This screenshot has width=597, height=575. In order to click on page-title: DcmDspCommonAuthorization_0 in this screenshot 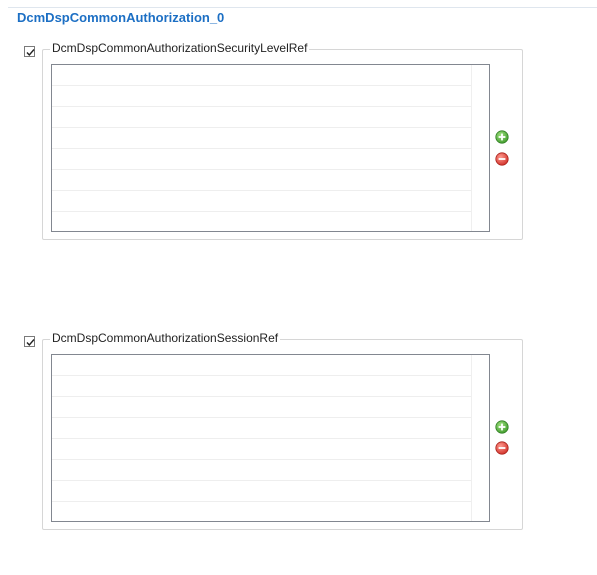, I will do `click(121, 17)`.